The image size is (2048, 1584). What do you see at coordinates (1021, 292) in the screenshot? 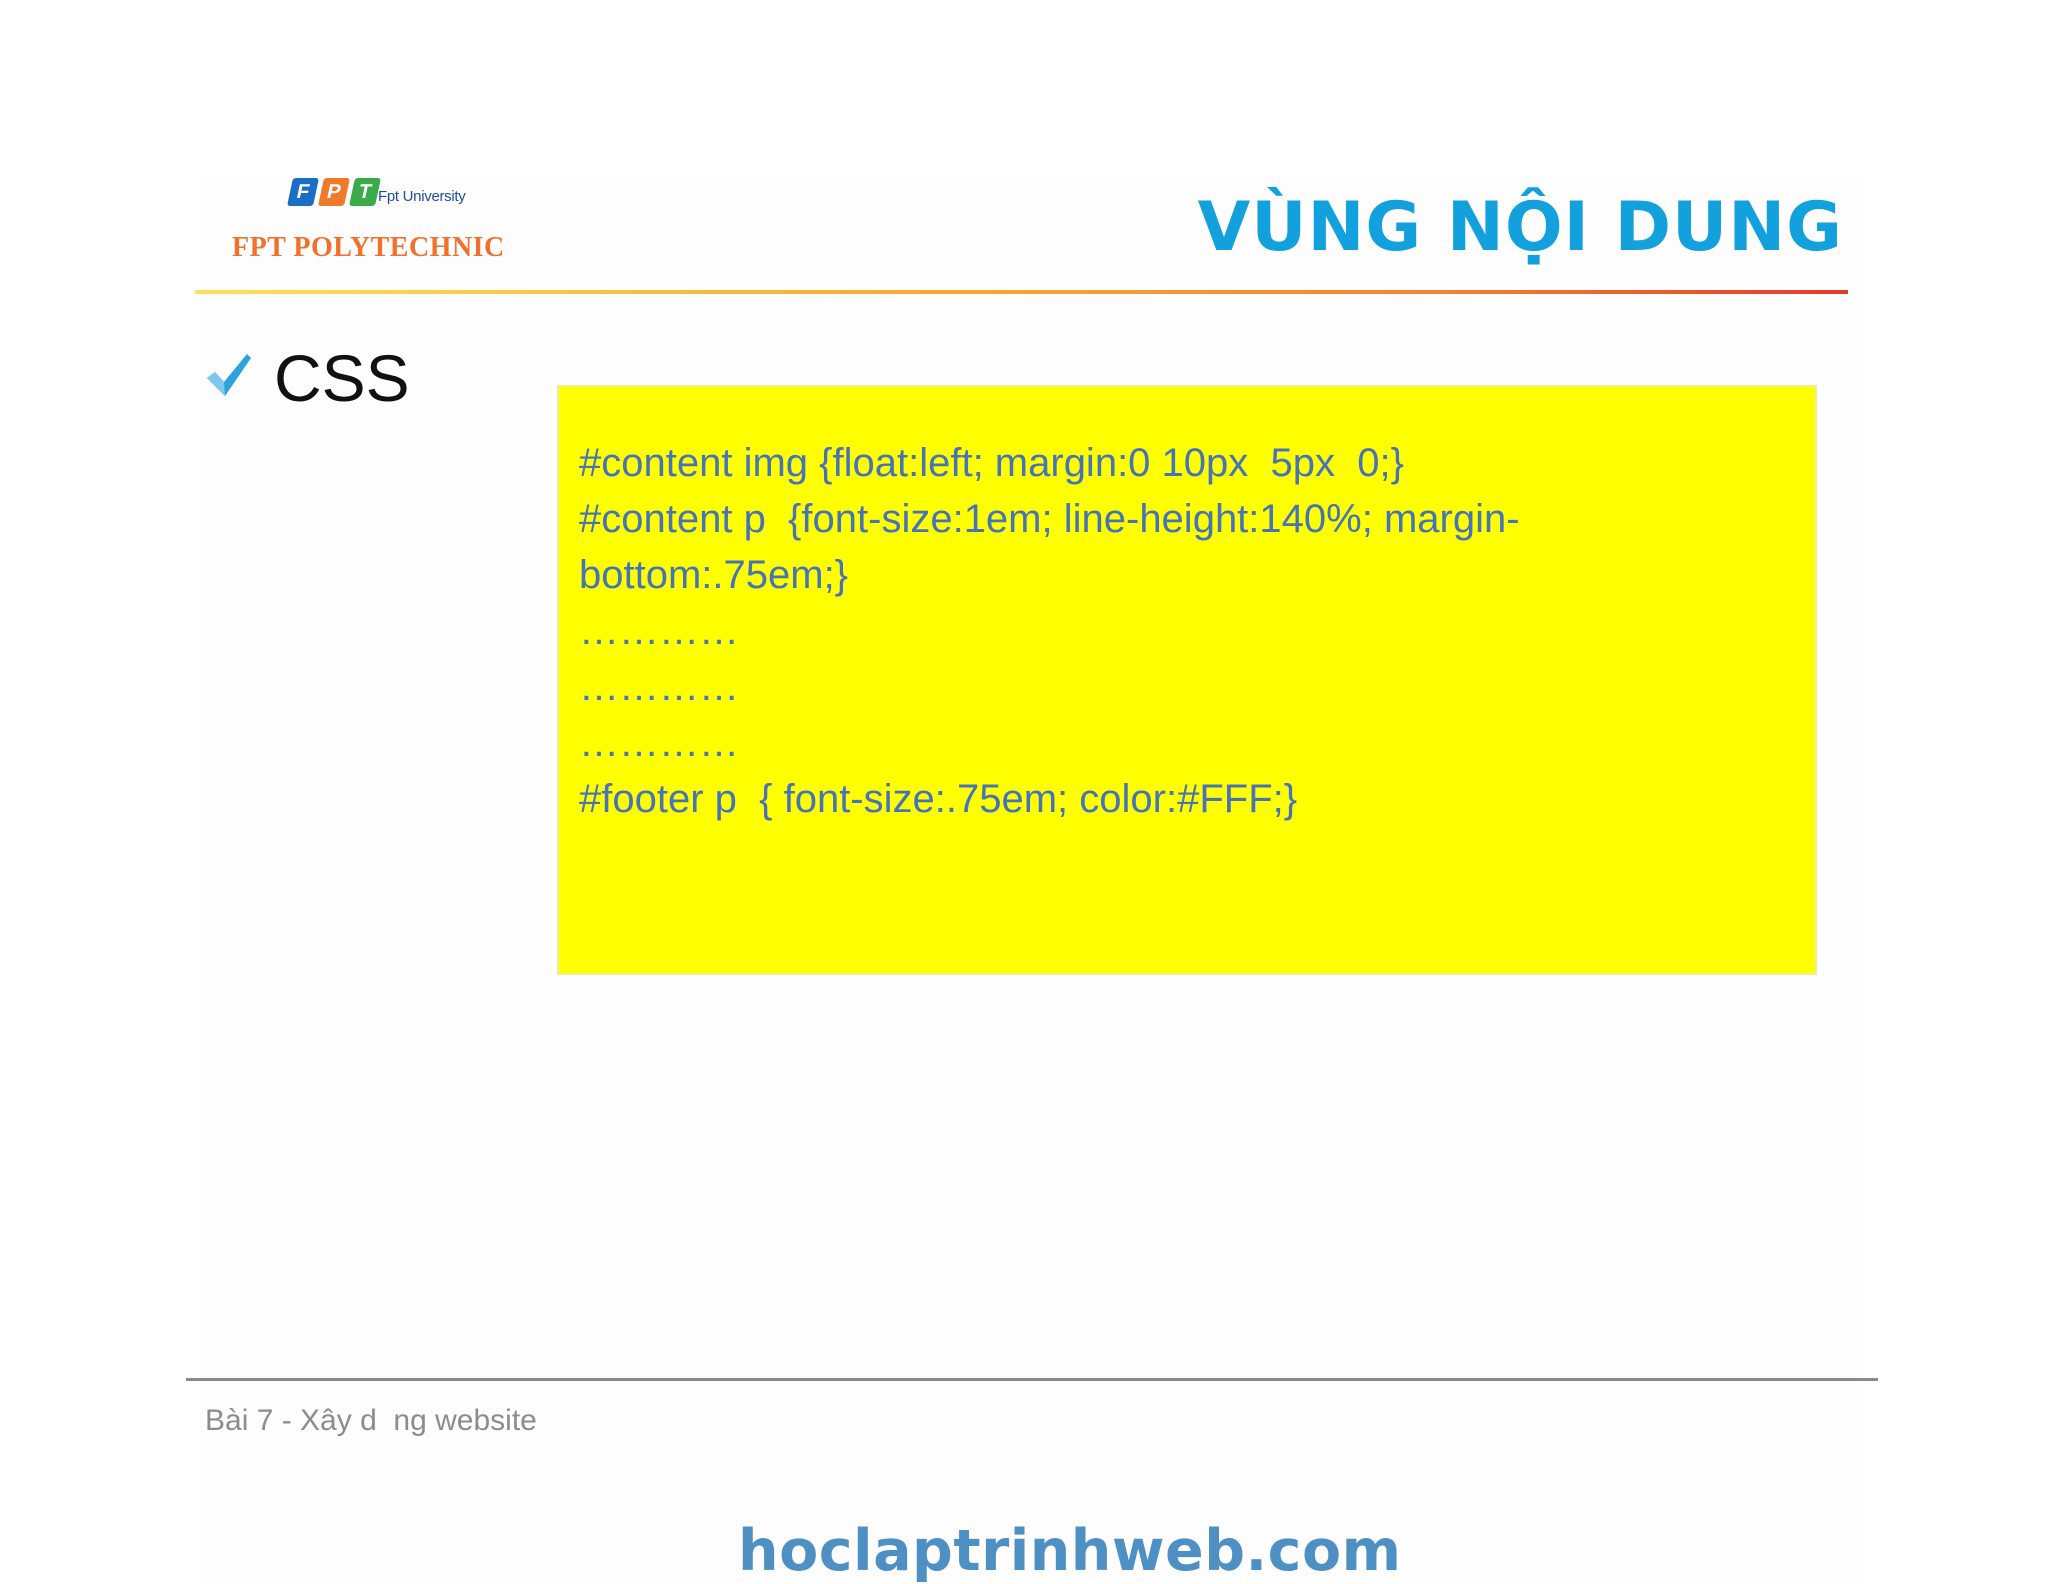
I see `header-divider` at bounding box center [1021, 292].